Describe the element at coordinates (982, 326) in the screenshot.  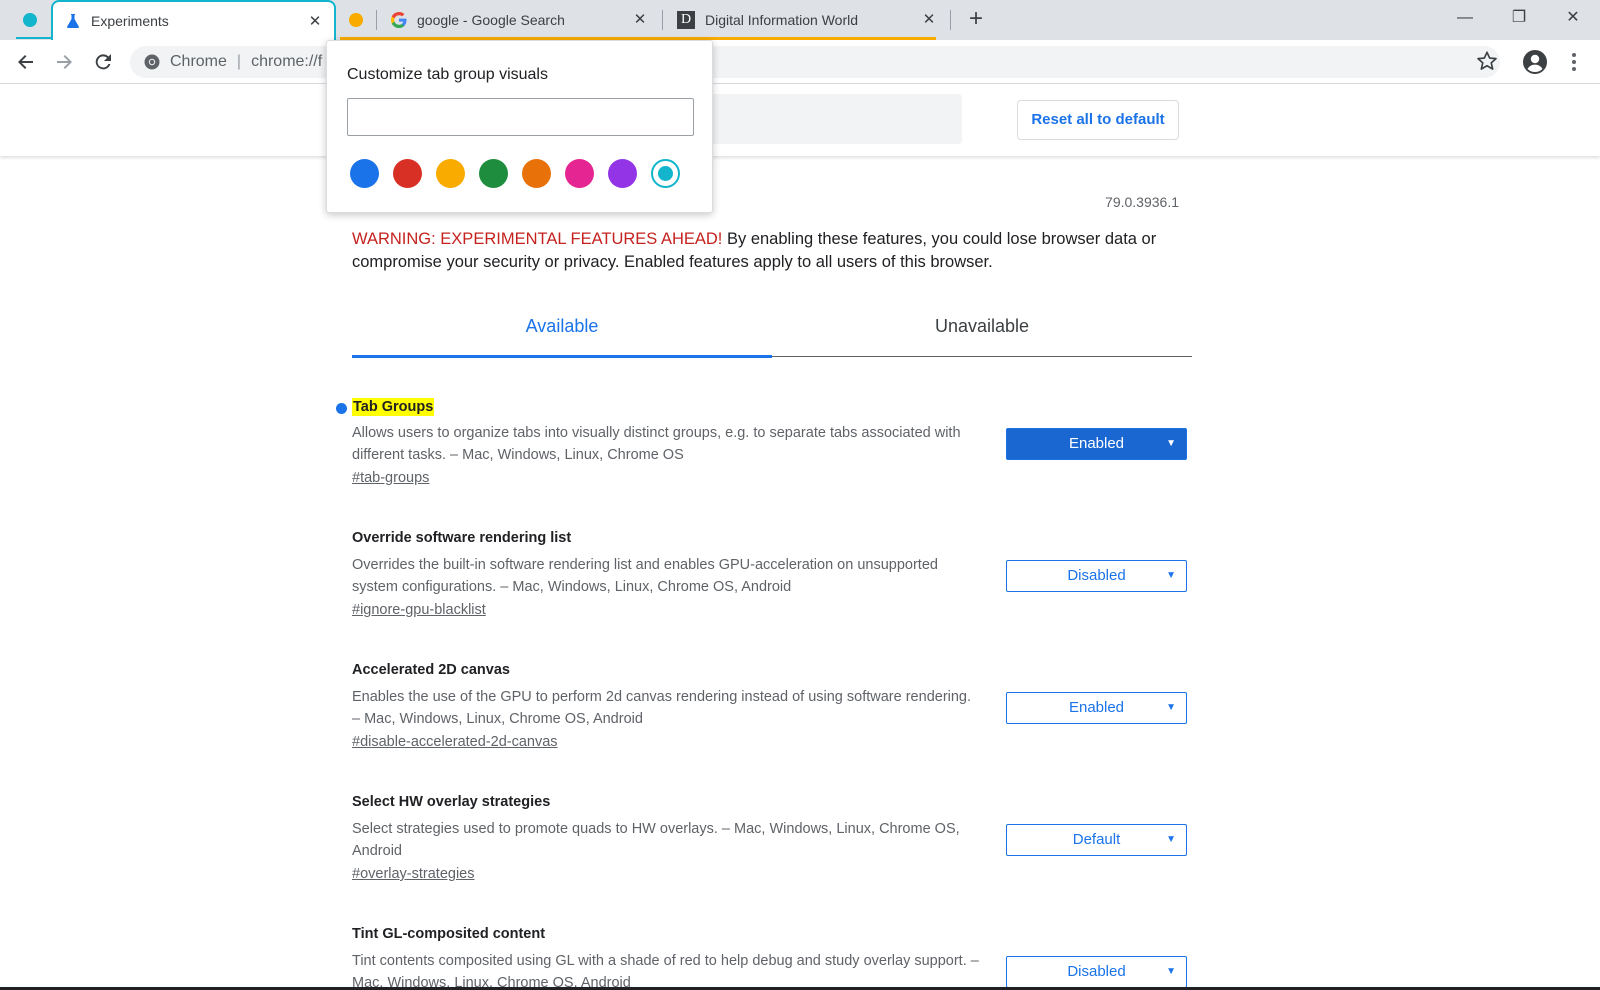
I see `tab-unavailable: Unavailable` at that location.